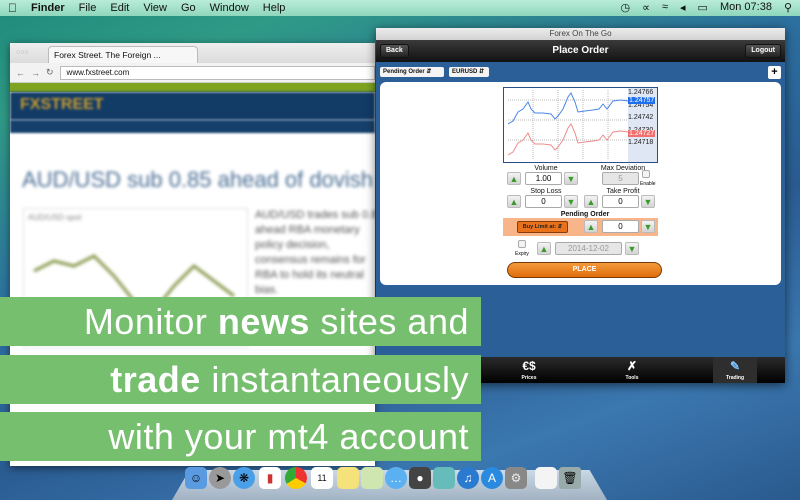 Image resolution: width=800 pixels, height=500 pixels. What do you see at coordinates (372, 478) in the screenshot?
I see `maps-icon` at bounding box center [372, 478].